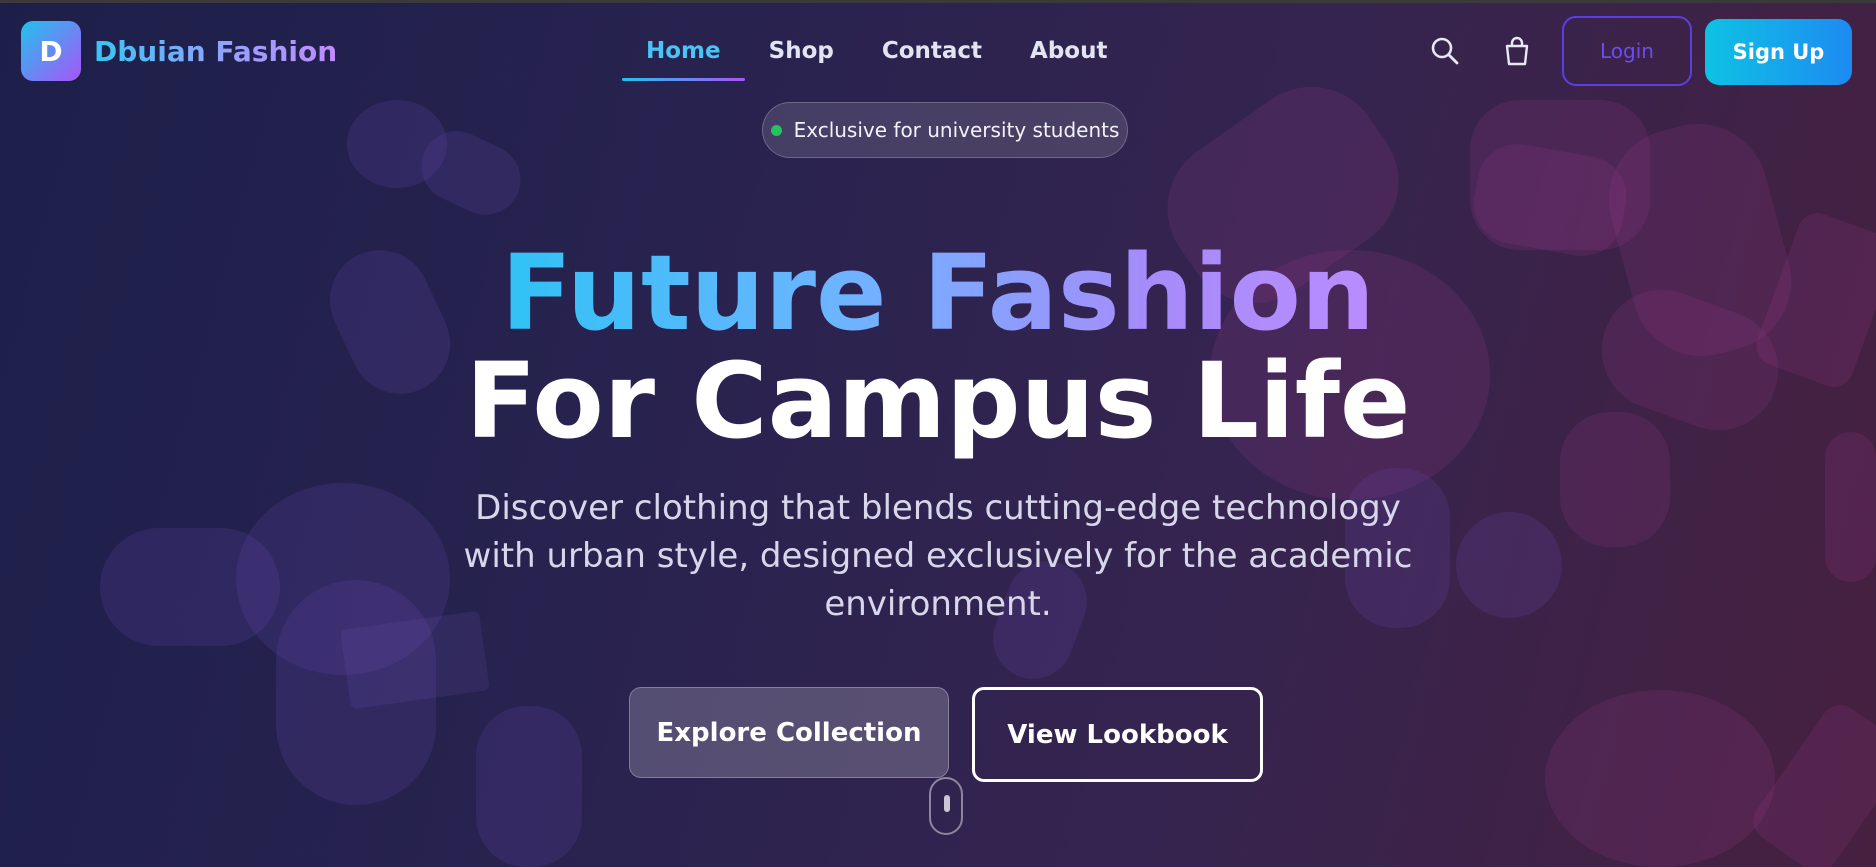 The image size is (1876, 867). Describe the element at coordinates (938, 293) in the screenshot. I see `hero-title-line-1: Future Fashion` at that location.